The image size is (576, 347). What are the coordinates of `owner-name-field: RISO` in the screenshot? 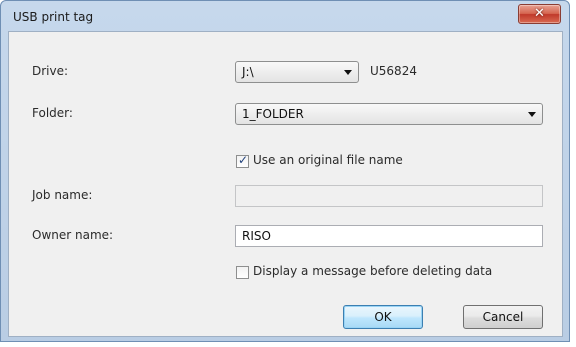 It's located at (389, 236).